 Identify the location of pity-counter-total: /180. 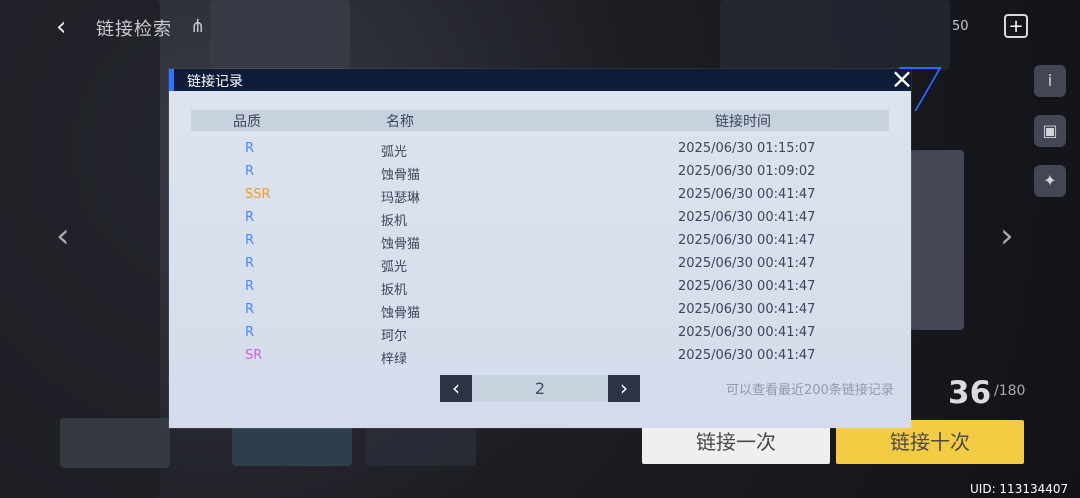
(1010, 391).